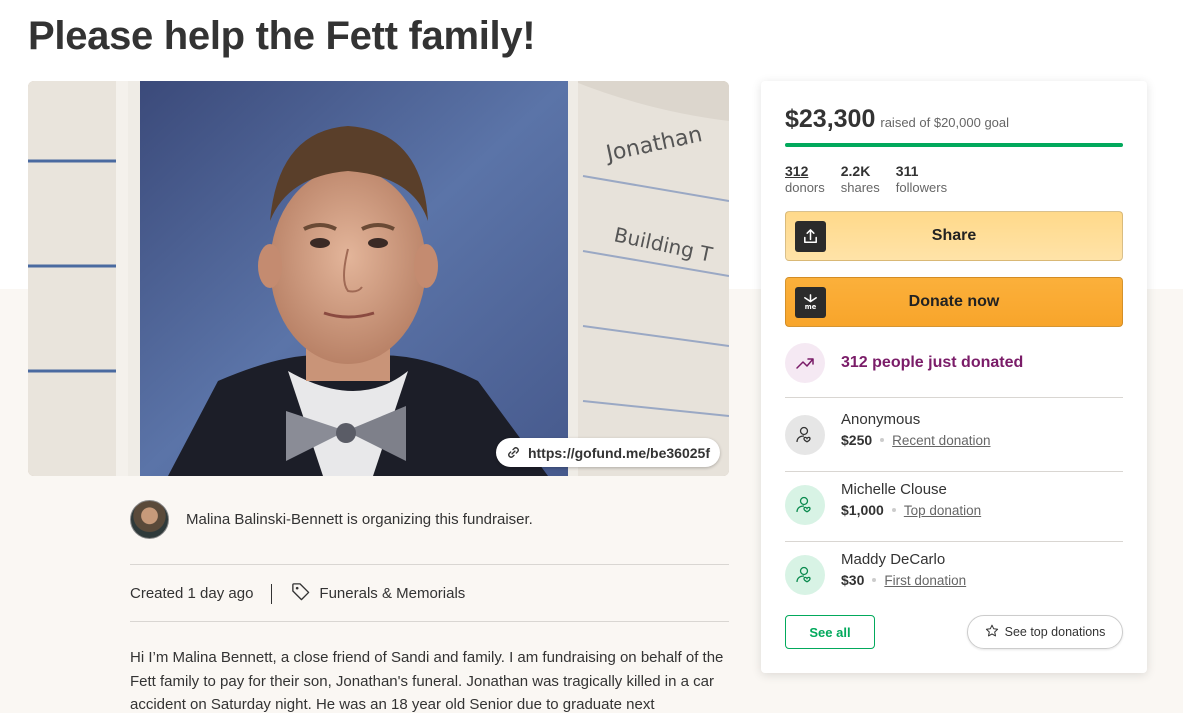 Image resolution: width=1183 pixels, height=713 pixels. What do you see at coordinates (887, 431) in the screenshot?
I see `donation-item: Anonymous $250 Recent donation` at bounding box center [887, 431].